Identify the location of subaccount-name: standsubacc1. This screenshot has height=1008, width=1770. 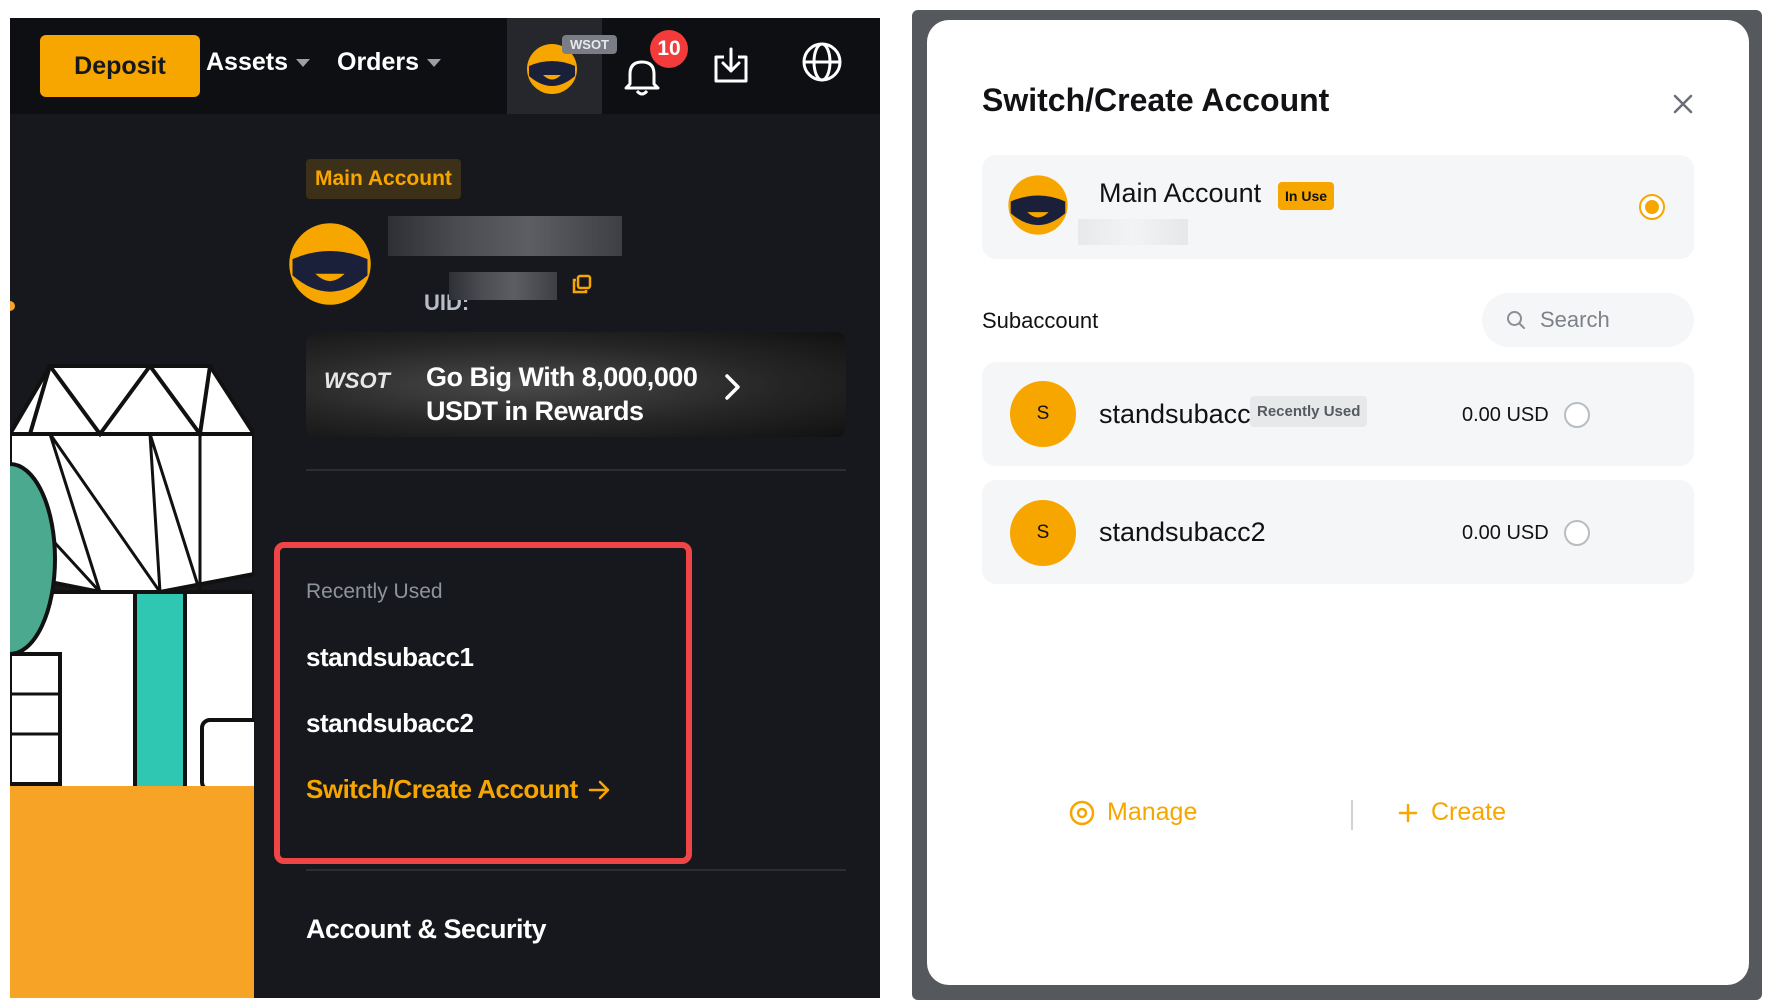
(1182, 414).